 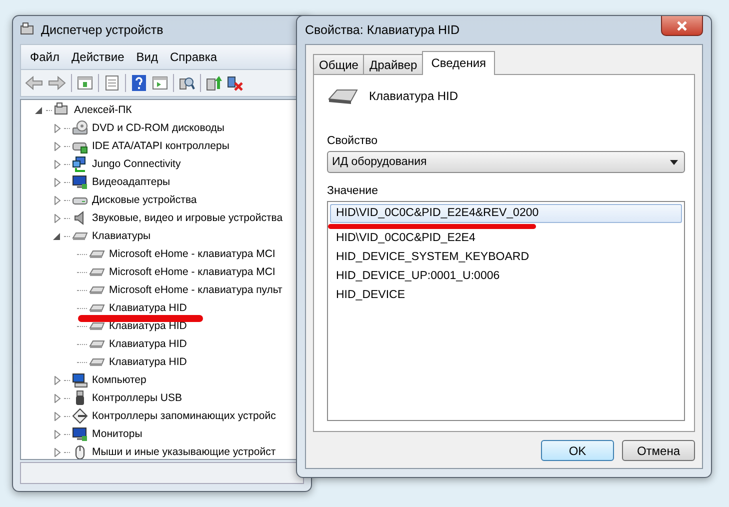 What do you see at coordinates (119, 380) in the screenshot?
I see `tree-item: Компьютер` at bounding box center [119, 380].